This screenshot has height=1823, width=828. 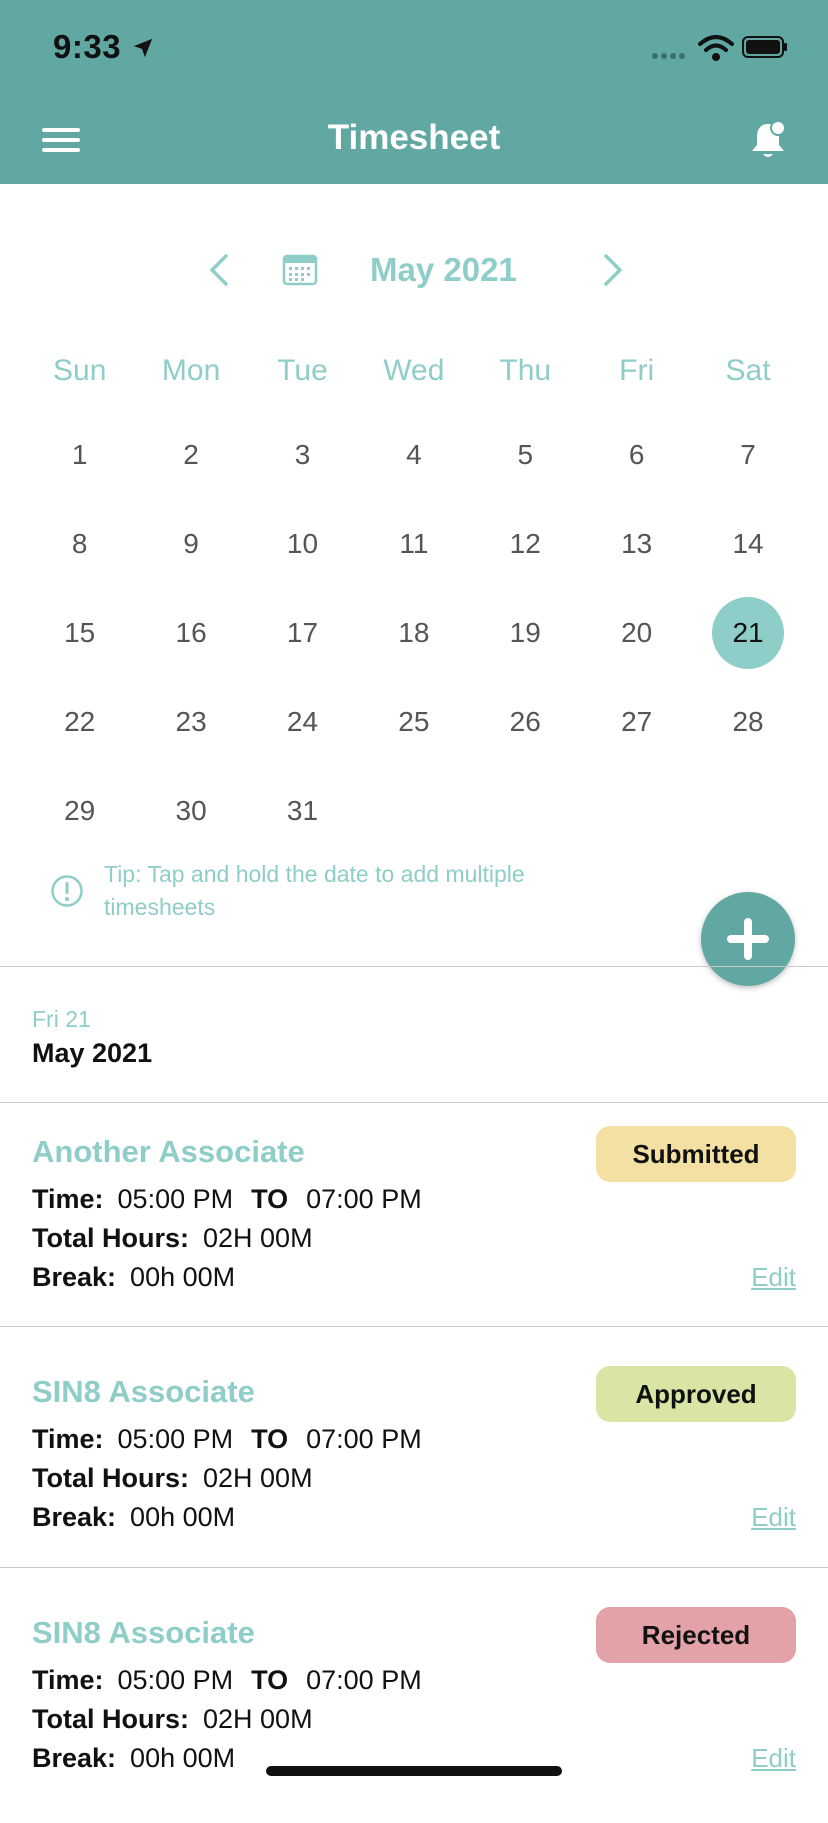 I want to click on calendar-day-number: 22, so click(x=80, y=721).